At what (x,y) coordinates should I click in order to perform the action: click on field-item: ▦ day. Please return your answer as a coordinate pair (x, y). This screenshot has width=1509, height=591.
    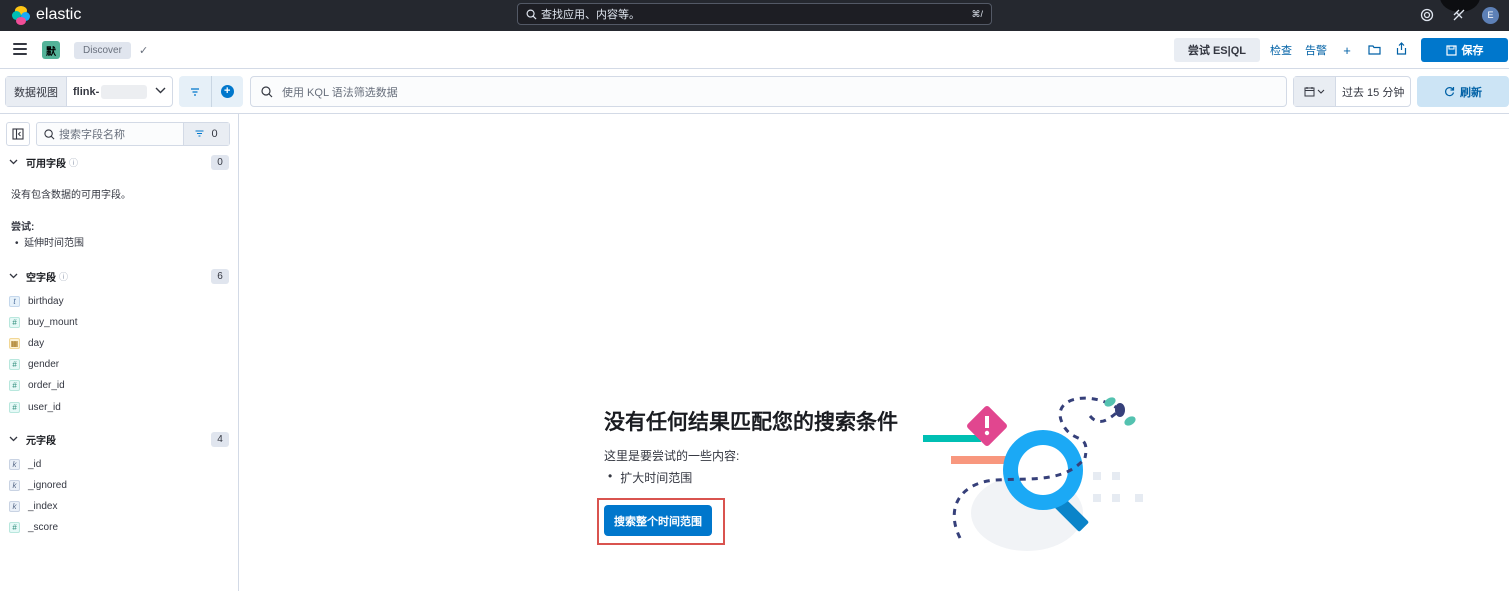
    Looking at the image, I should click on (26, 343).